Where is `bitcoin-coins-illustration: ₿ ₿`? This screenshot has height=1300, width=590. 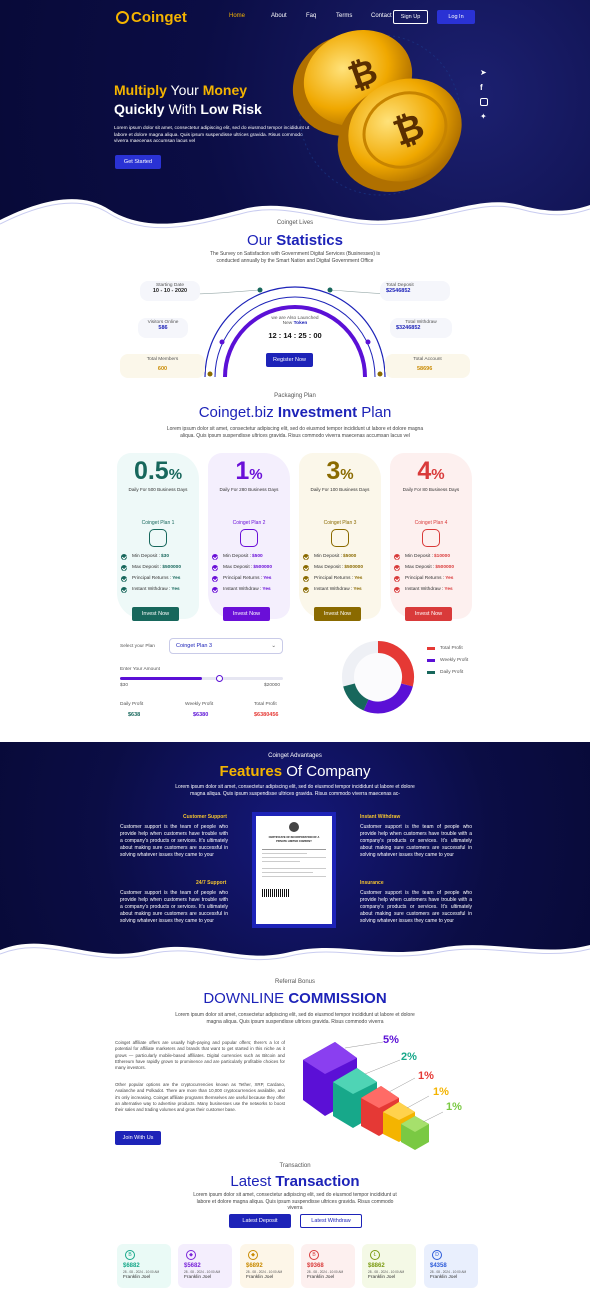
bitcoin-coins-illustration: ₿ ₿ is located at coordinates (377, 113).